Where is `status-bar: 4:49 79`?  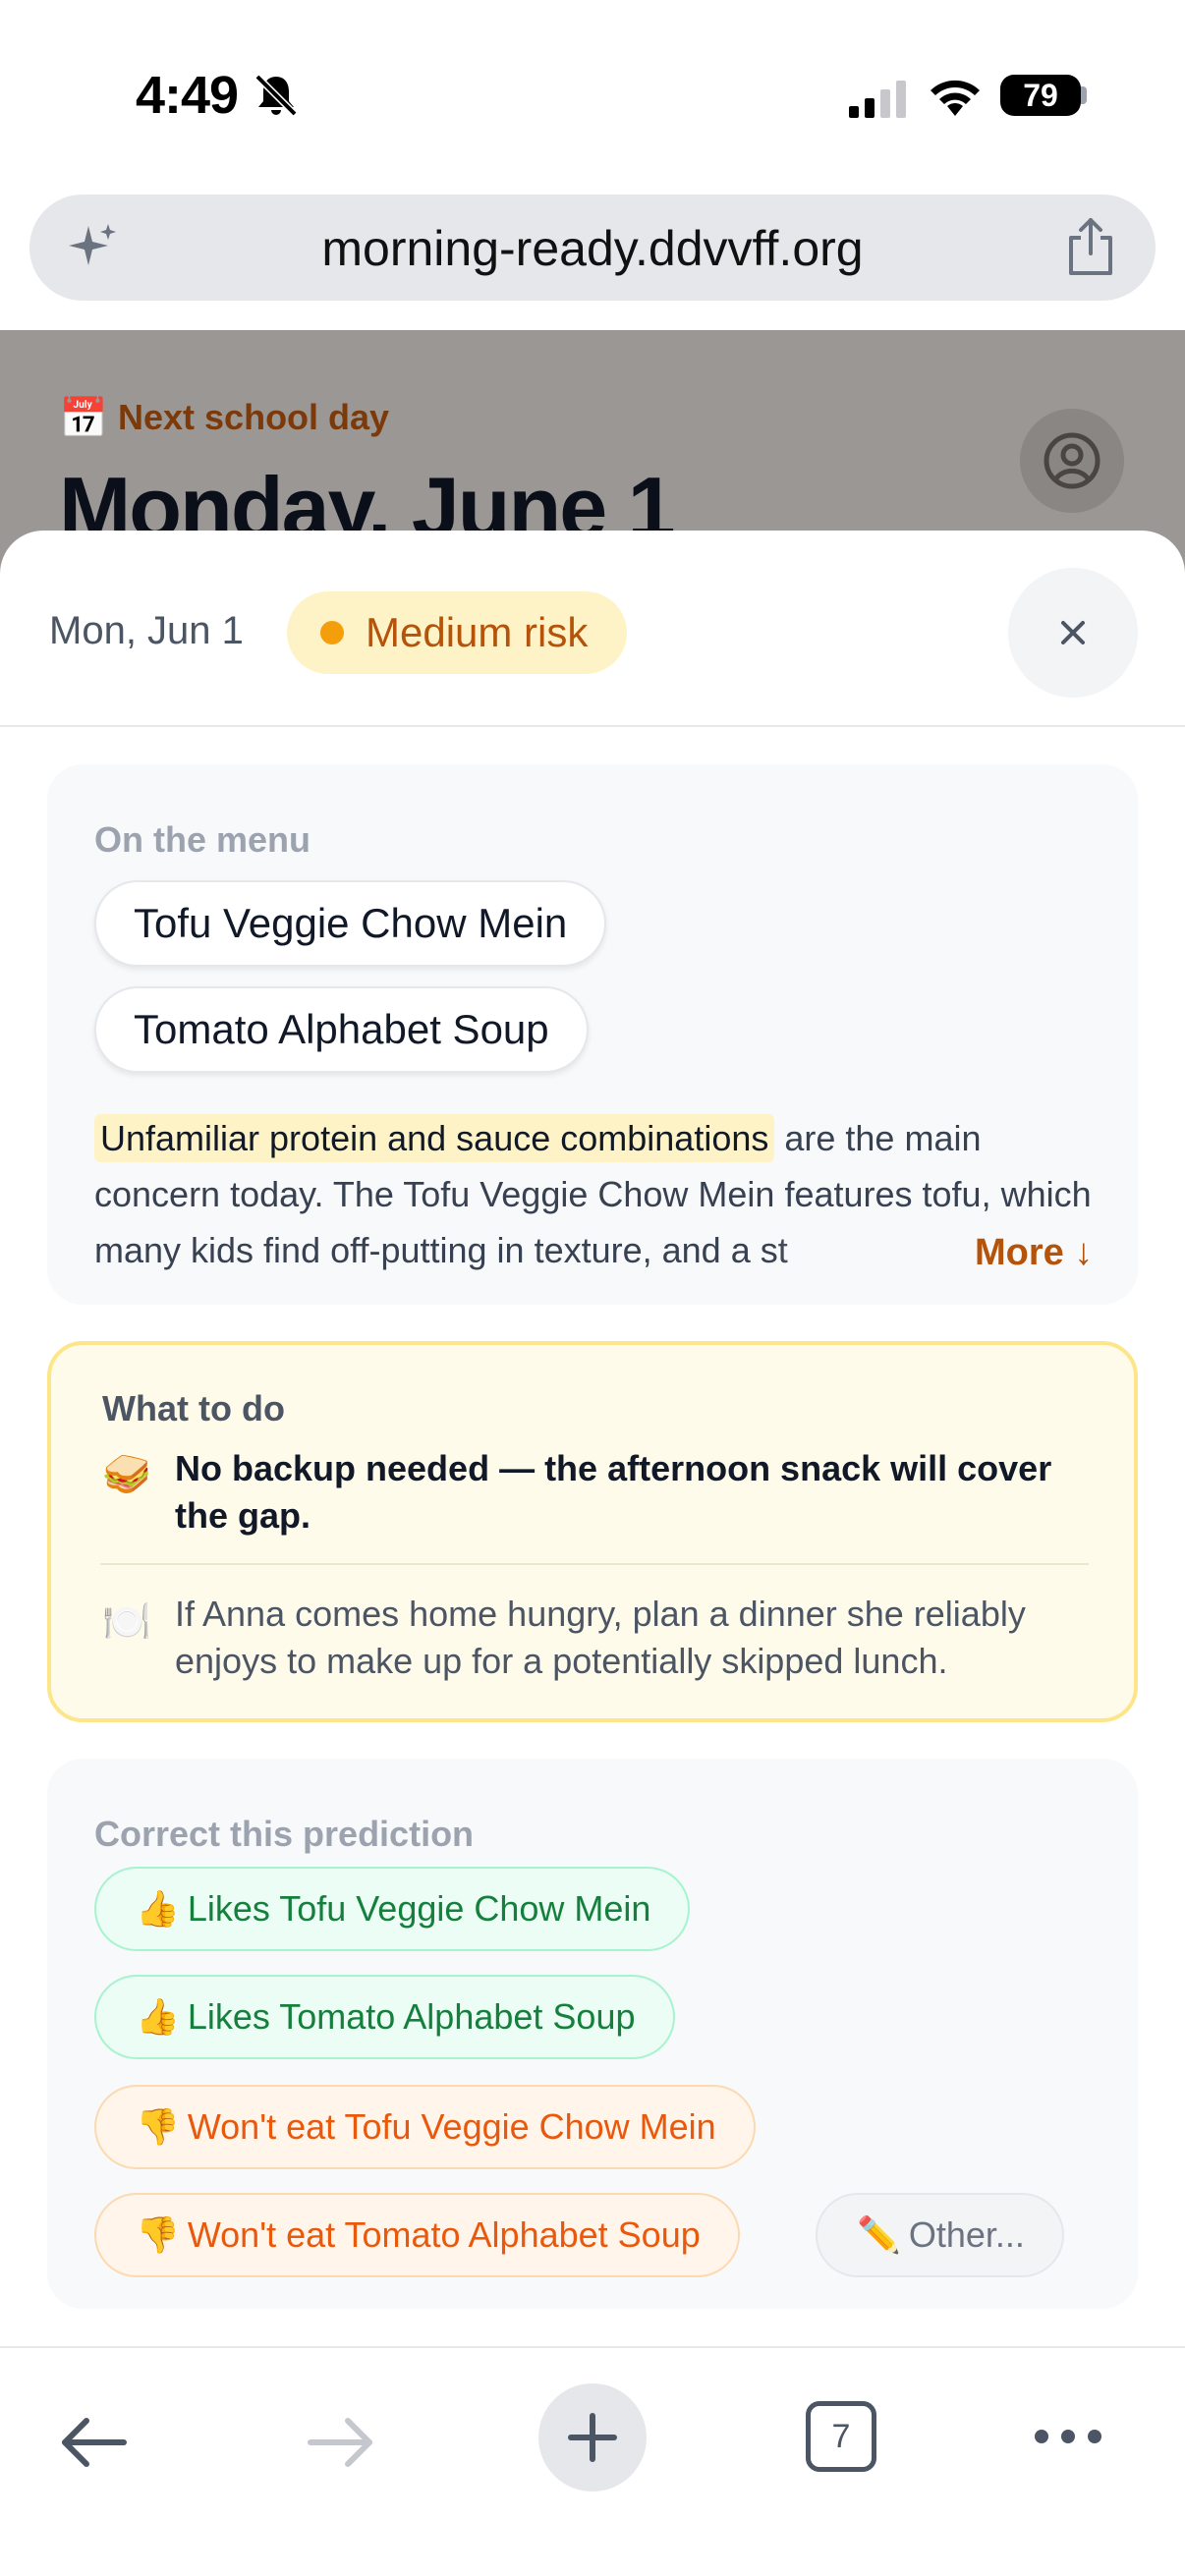 status-bar: 4:49 79 is located at coordinates (592, 93).